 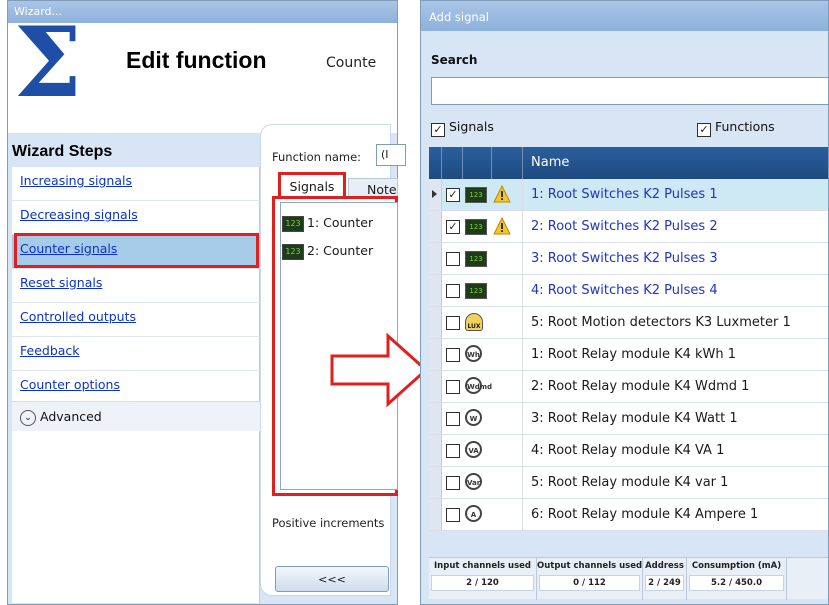 I want to click on table-row: ✓ 123 1: Root Switches K2 Pulses 1, so click(x=628, y=195).